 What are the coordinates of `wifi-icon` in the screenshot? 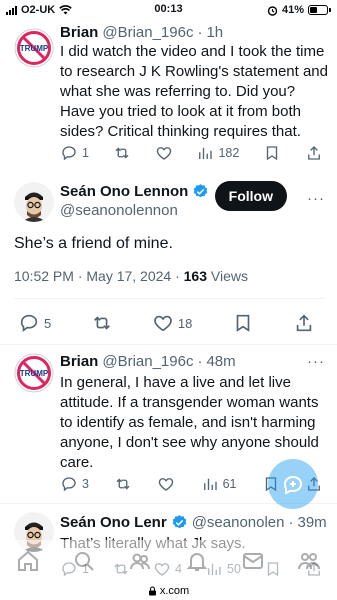 It's located at (66, 10).